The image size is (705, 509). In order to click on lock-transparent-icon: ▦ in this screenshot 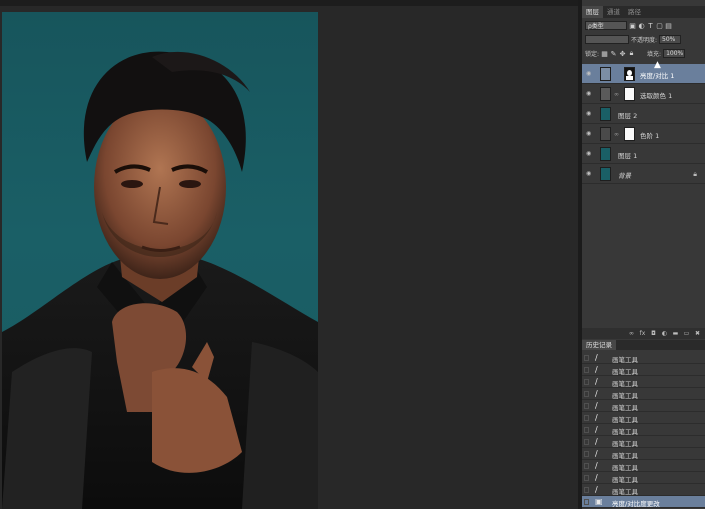, I will do `click(604, 54)`.